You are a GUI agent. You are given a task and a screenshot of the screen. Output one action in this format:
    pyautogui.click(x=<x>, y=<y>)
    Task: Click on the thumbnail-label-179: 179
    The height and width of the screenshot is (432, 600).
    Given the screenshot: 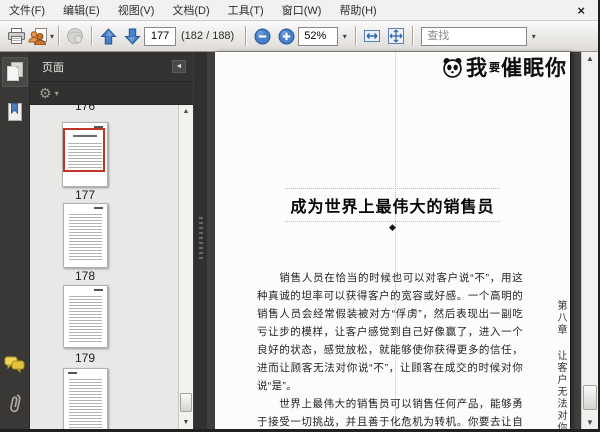 What is the action you would take?
    pyautogui.click(x=85, y=358)
    